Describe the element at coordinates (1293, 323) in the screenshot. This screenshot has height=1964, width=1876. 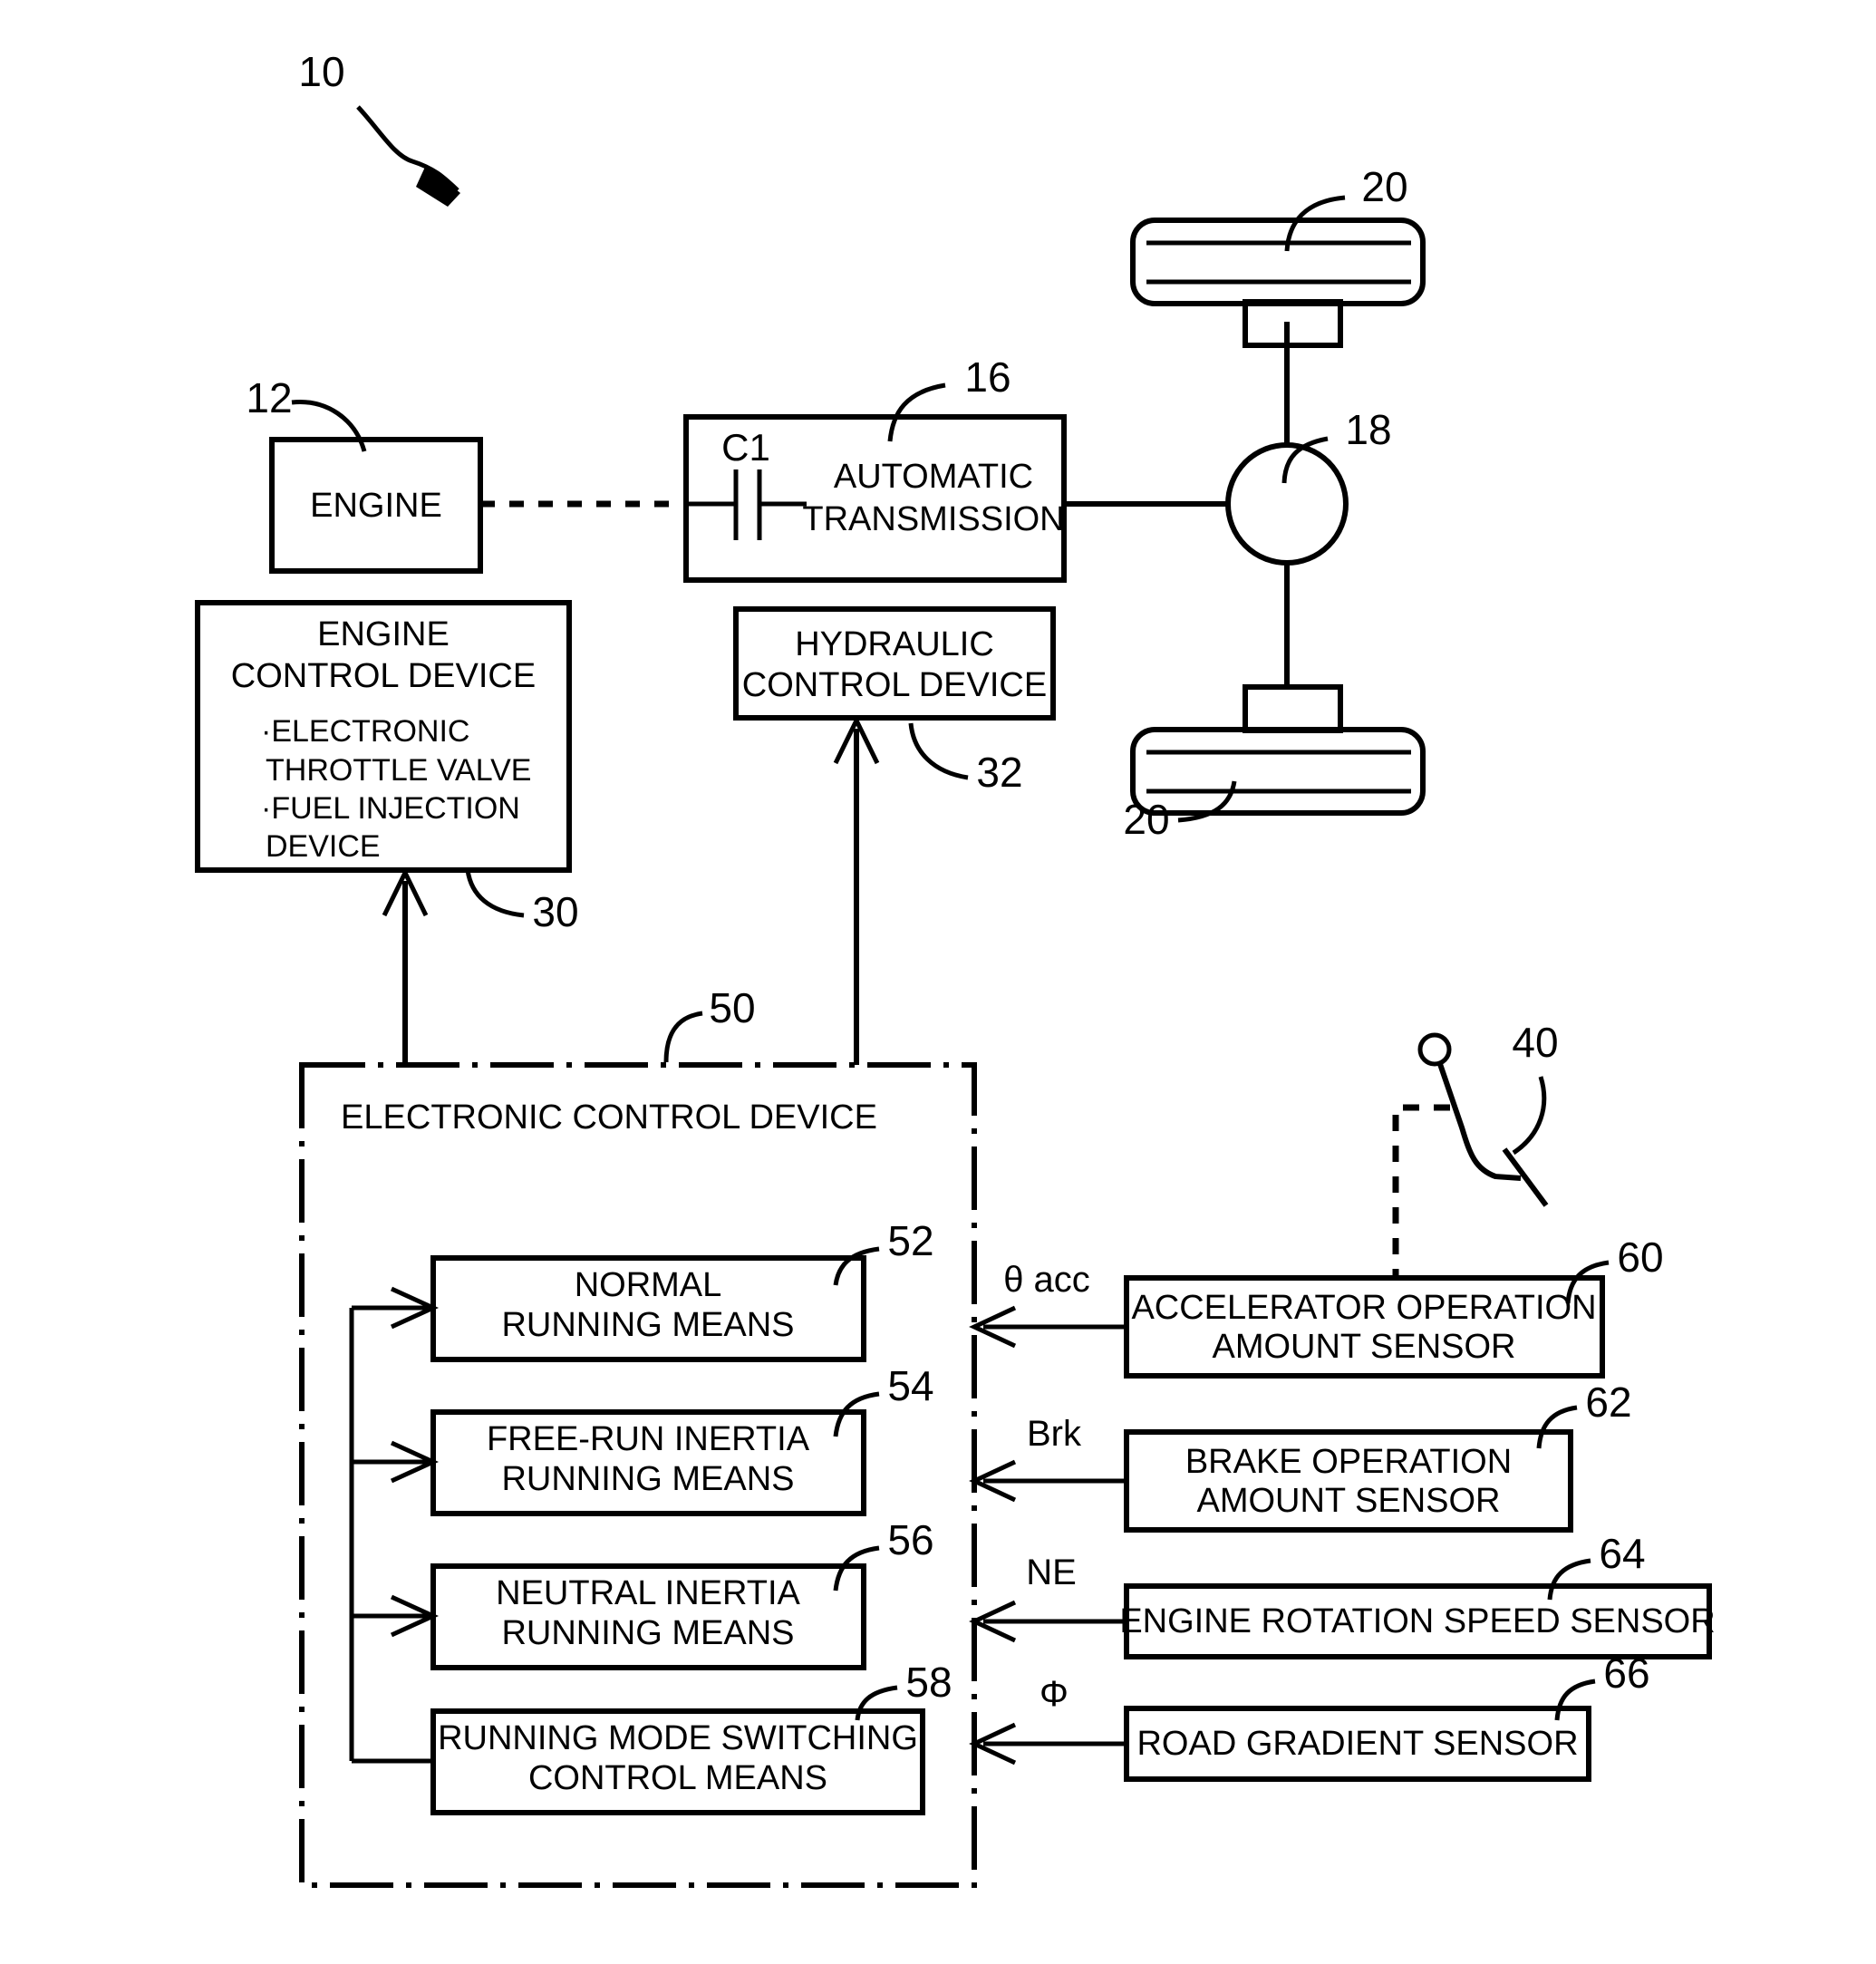
I see `wheel-hub-top` at that location.